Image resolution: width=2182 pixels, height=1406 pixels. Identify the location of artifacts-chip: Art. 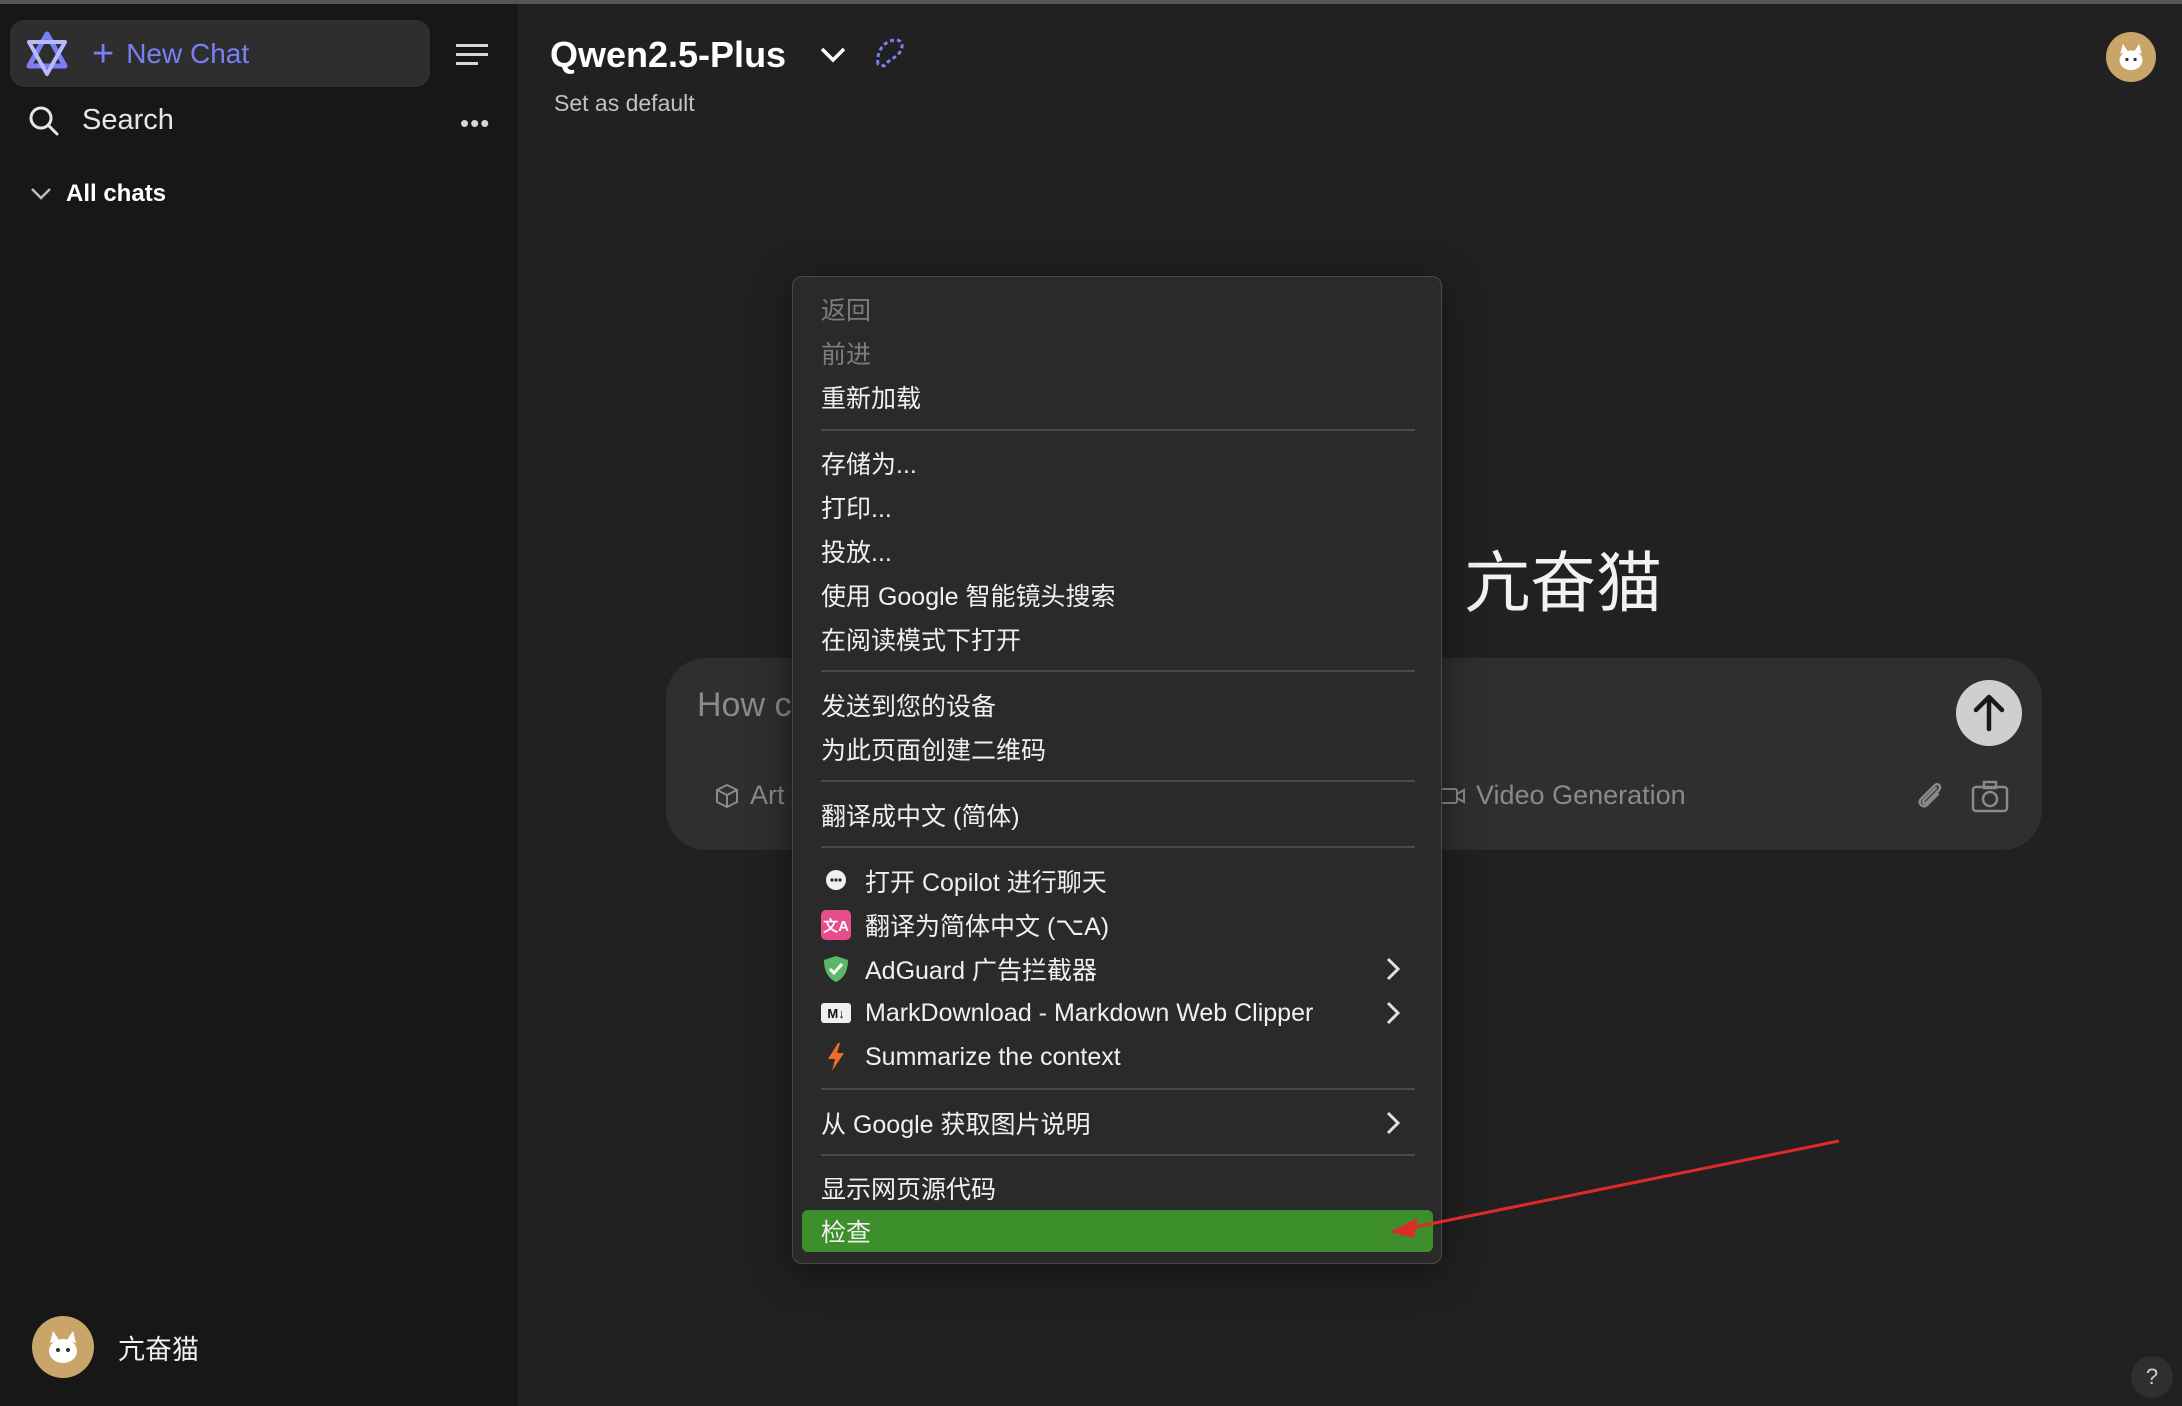
(749, 795).